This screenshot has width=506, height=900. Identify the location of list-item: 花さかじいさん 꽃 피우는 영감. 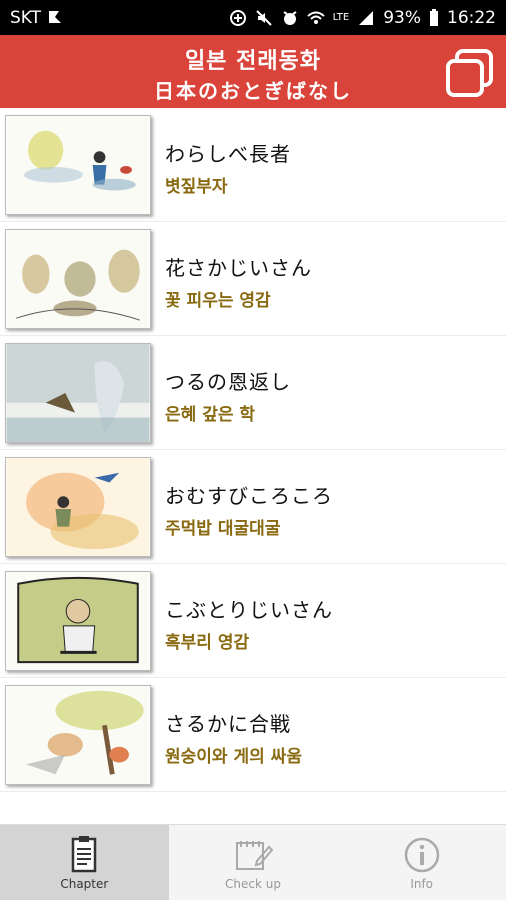
(253, 279).